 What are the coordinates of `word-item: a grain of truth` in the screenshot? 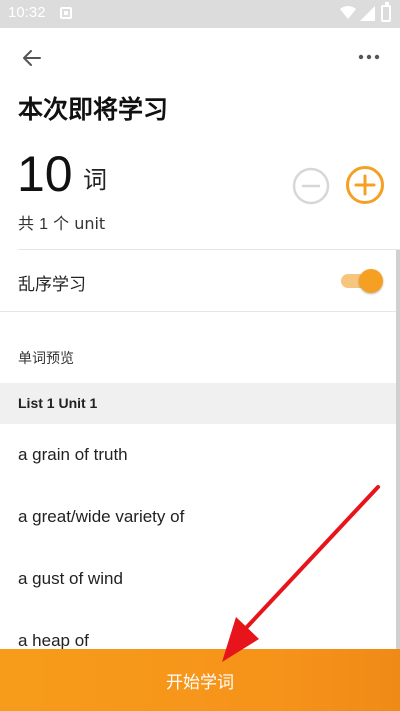 It's located at (73, 455).